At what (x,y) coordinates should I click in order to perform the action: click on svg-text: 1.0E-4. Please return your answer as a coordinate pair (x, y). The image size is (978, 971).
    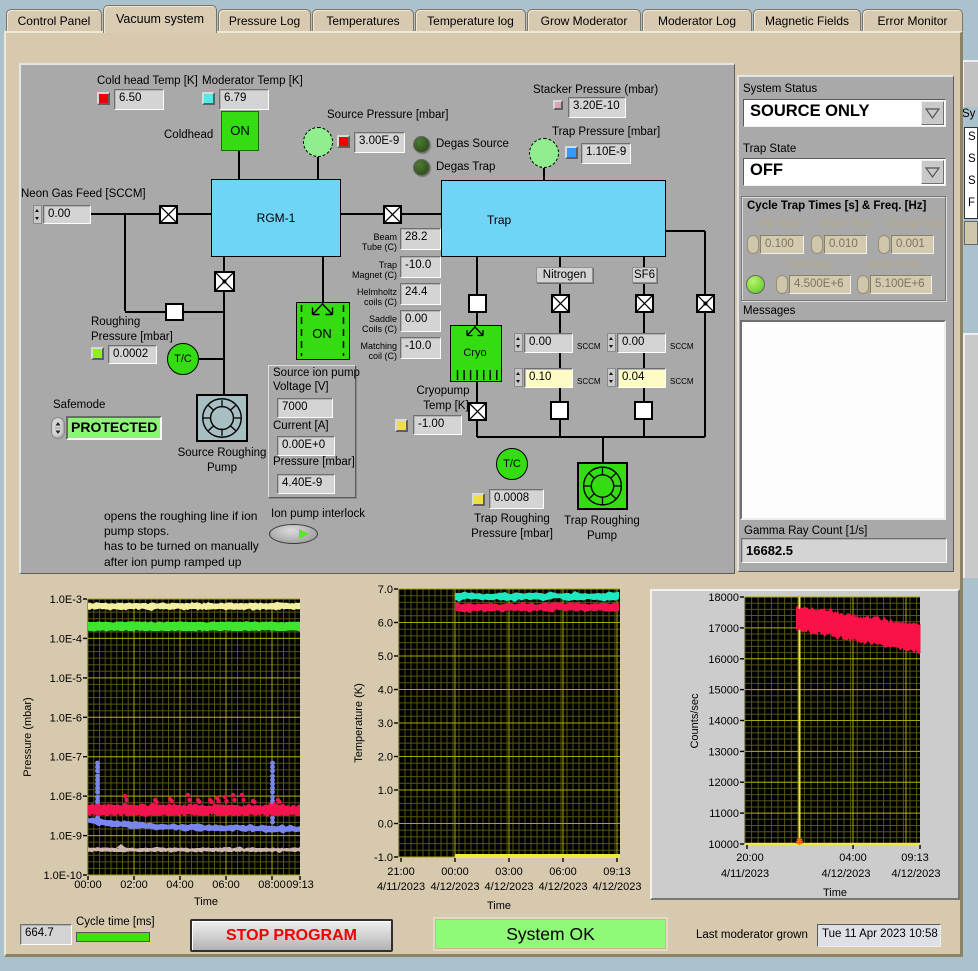
    Looking at the image, I should click on (66, 639).